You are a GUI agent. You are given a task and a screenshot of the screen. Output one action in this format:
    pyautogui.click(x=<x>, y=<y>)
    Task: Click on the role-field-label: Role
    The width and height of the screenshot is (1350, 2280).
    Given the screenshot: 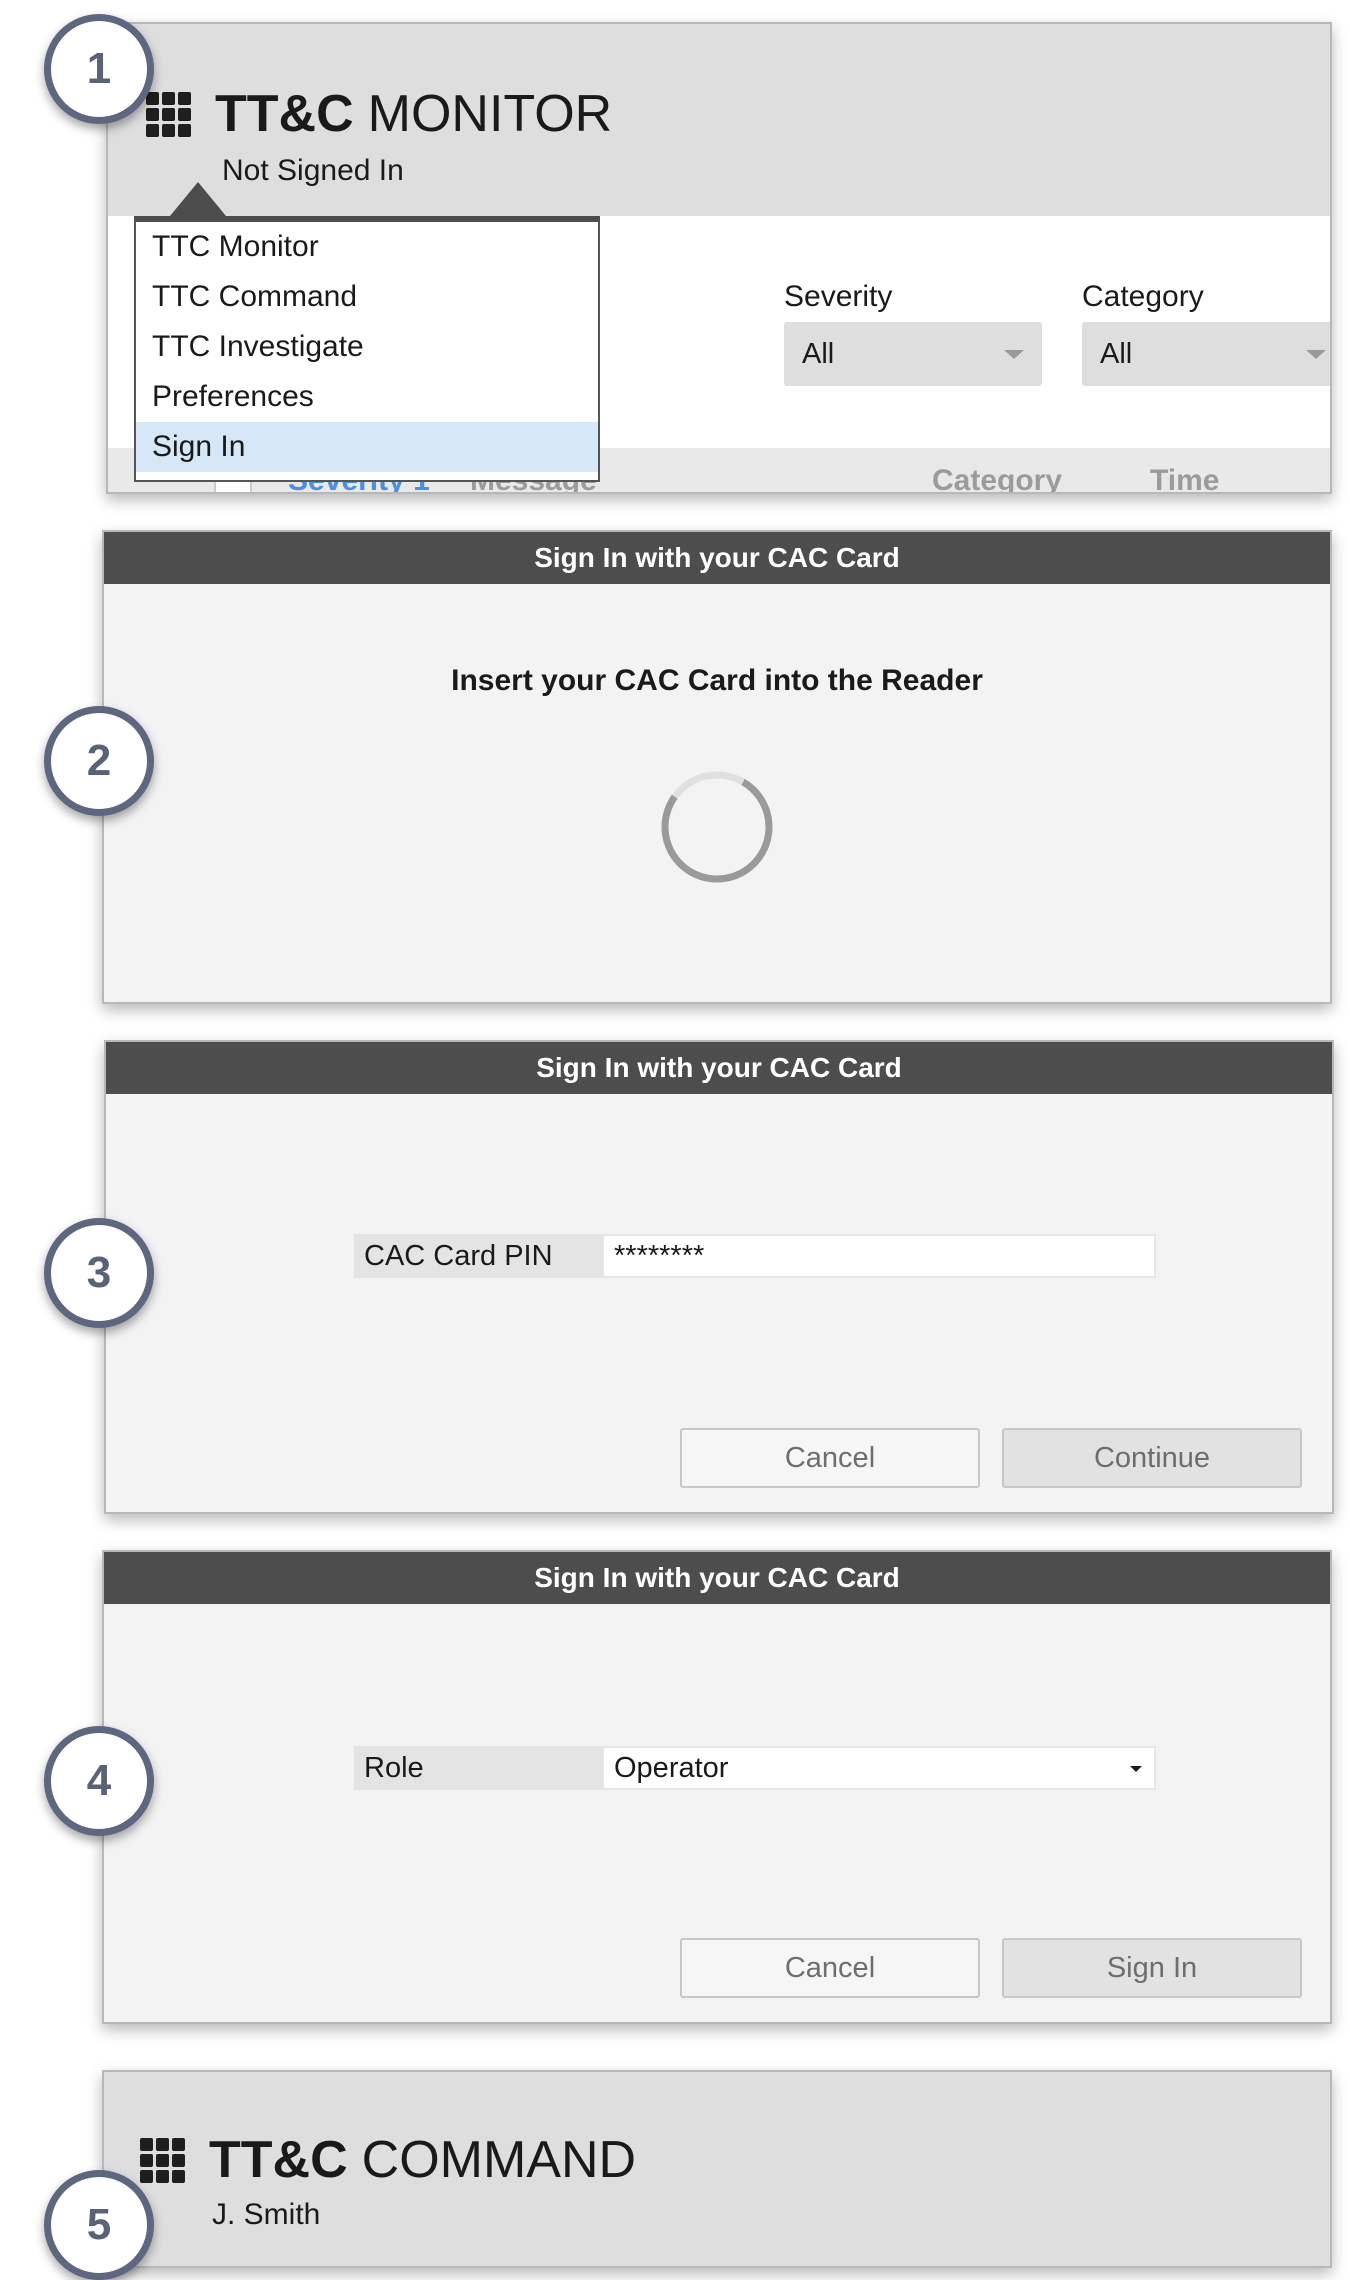 What is the action you would take?
    pyautogui.click(x=479, y=1768)
    